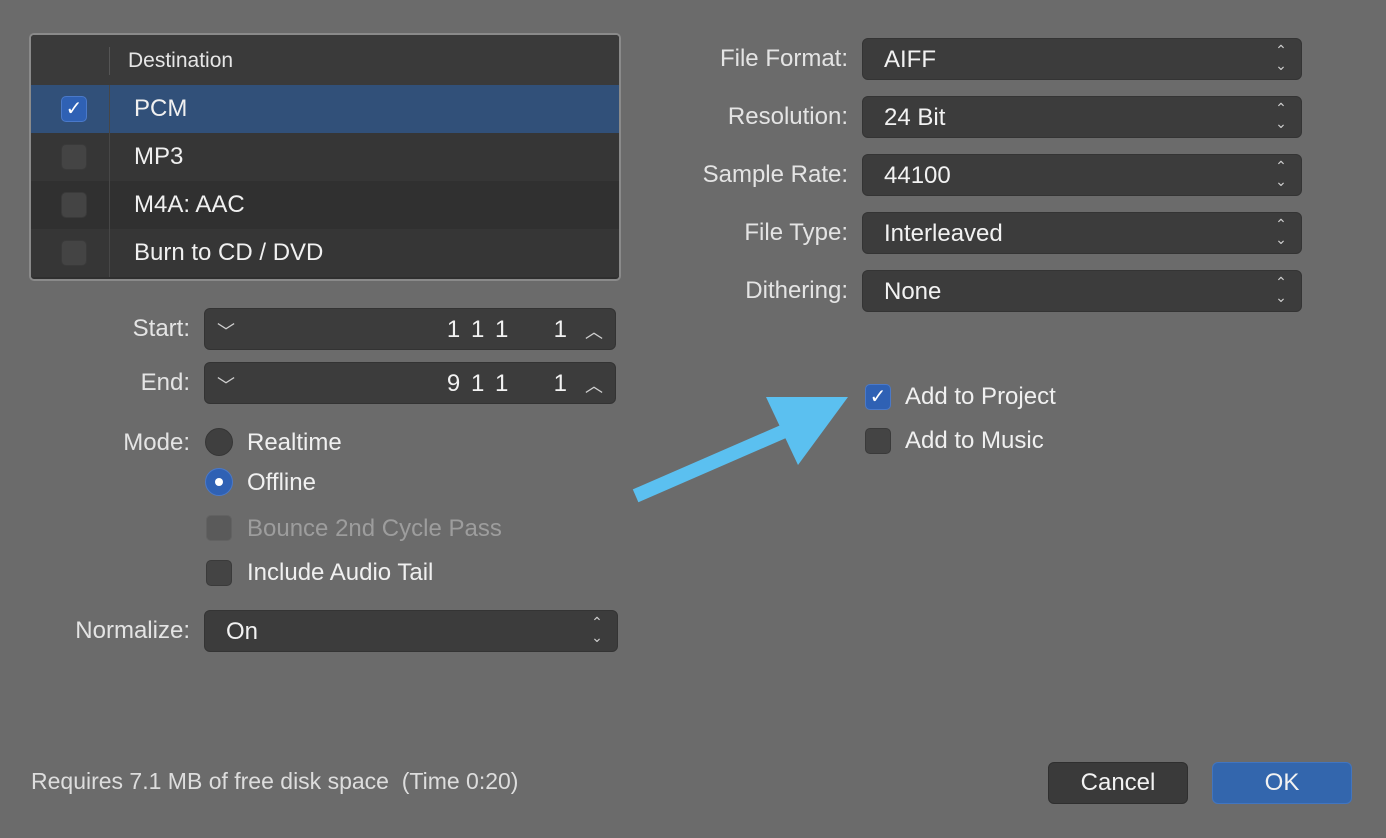 The height and width of the screenshot is (838, 1386). Describe the element at coordinates (189, 204) in the screenshot. I see `destination-label-m4a: M4A: AAC` at that location.